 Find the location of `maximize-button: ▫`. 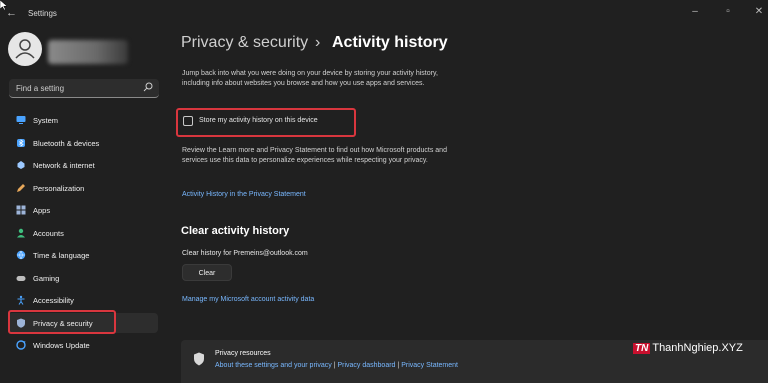

maximize-button: ▫ is located at coordinates (728, 12).